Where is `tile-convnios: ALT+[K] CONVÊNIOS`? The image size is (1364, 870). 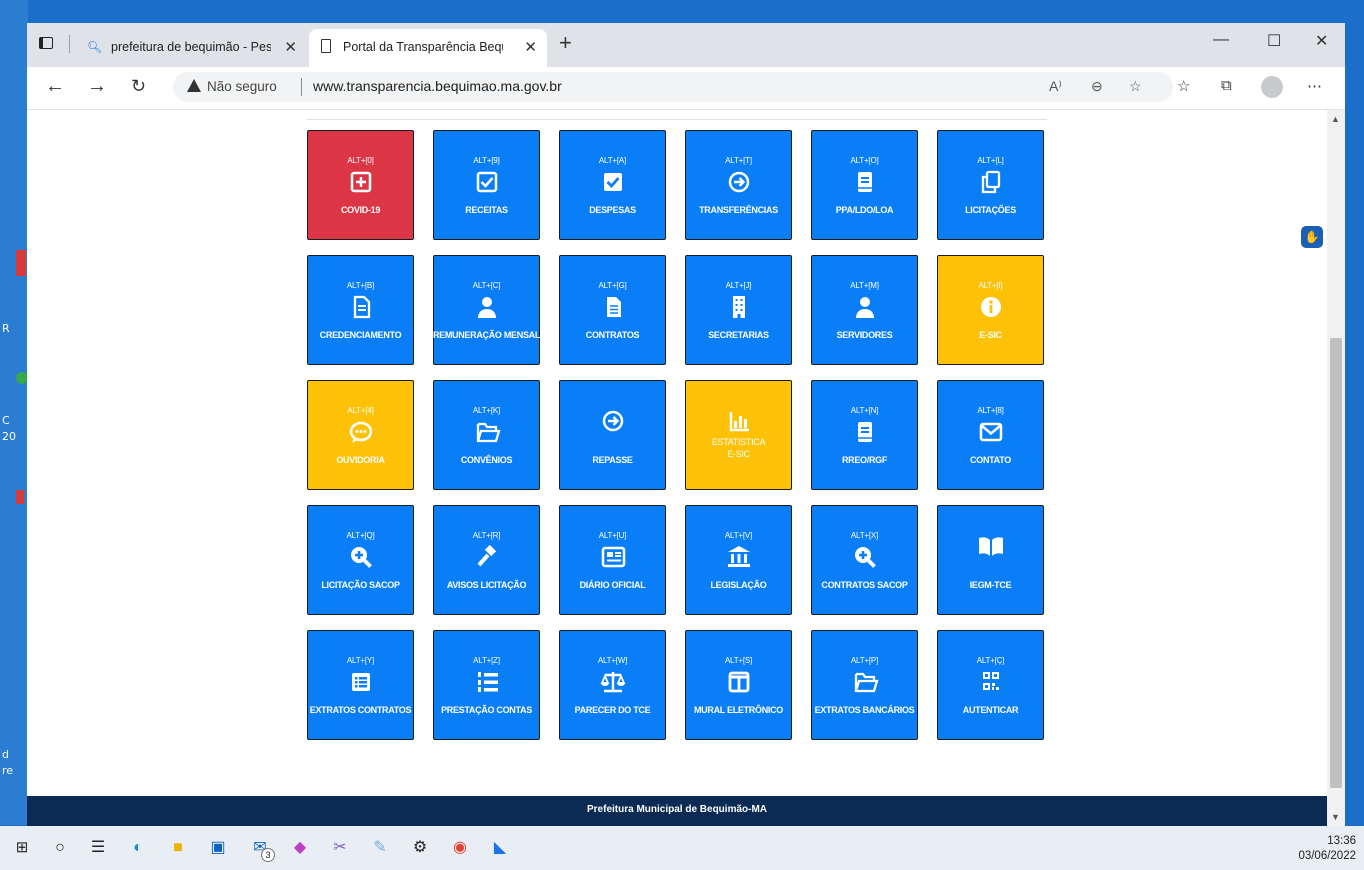
tile-convnios: ALT+[K] CONVÊNIOS is located at coordinates (486, 435).